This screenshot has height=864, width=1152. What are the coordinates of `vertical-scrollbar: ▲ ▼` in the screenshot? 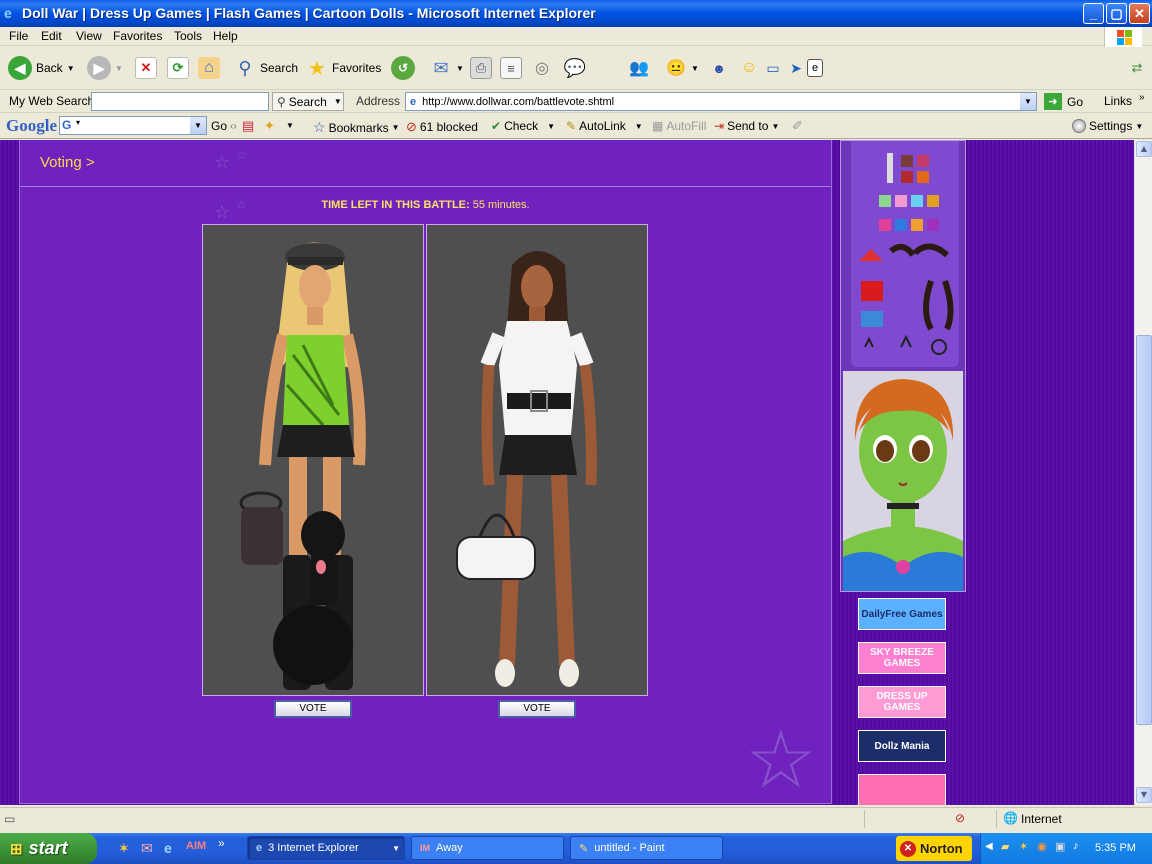 It's located at (1143, 472).